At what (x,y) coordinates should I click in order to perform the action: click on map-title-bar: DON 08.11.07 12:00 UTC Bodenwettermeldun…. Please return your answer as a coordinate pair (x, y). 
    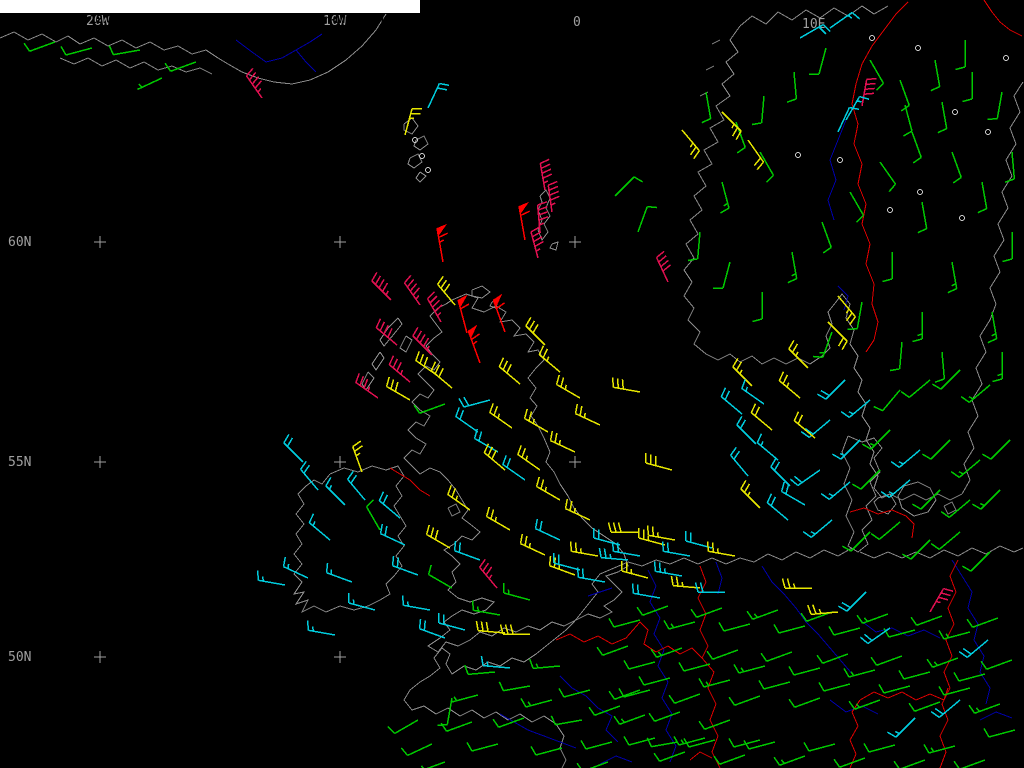
    Looking at the image, I should click on (210, 13).